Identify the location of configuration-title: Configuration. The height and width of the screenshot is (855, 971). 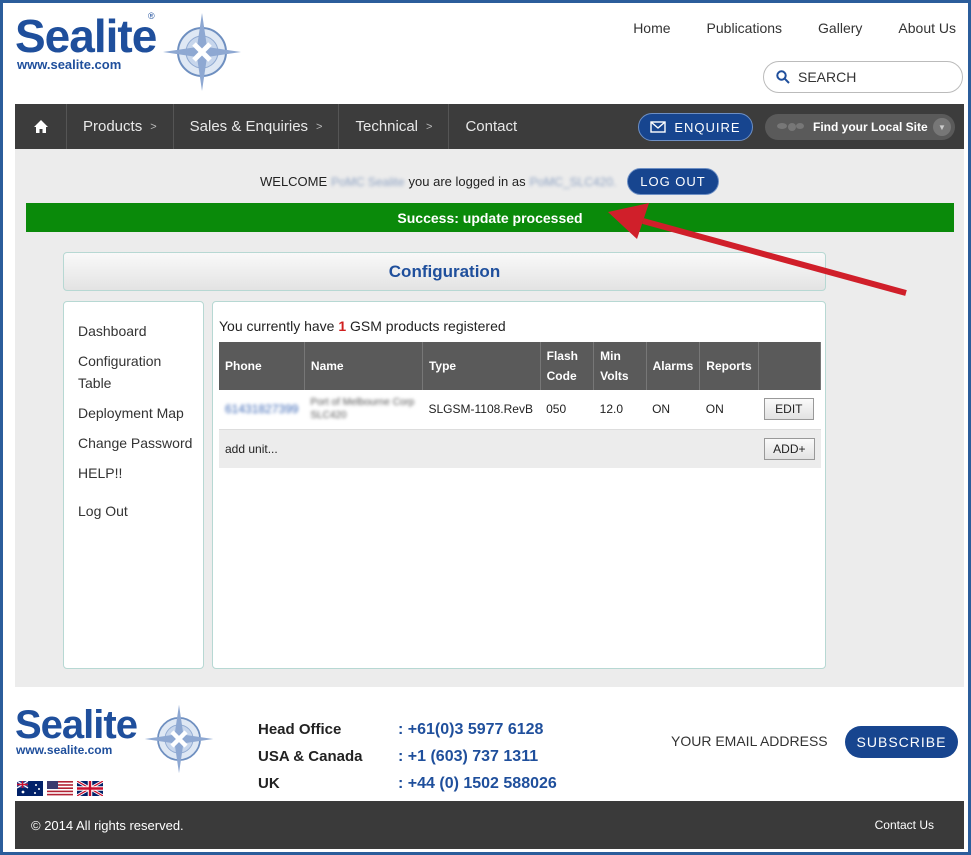
(444, 271).